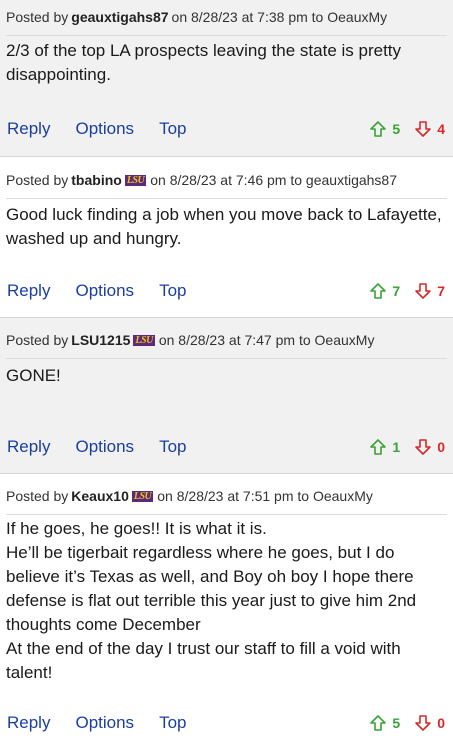 Image resolution: width=453 pixels, height=750 pixels. What do you see at coordinates (225, 376) in the screenshot?
I see `post-body: GONE!` at bounding box center [225, 376].